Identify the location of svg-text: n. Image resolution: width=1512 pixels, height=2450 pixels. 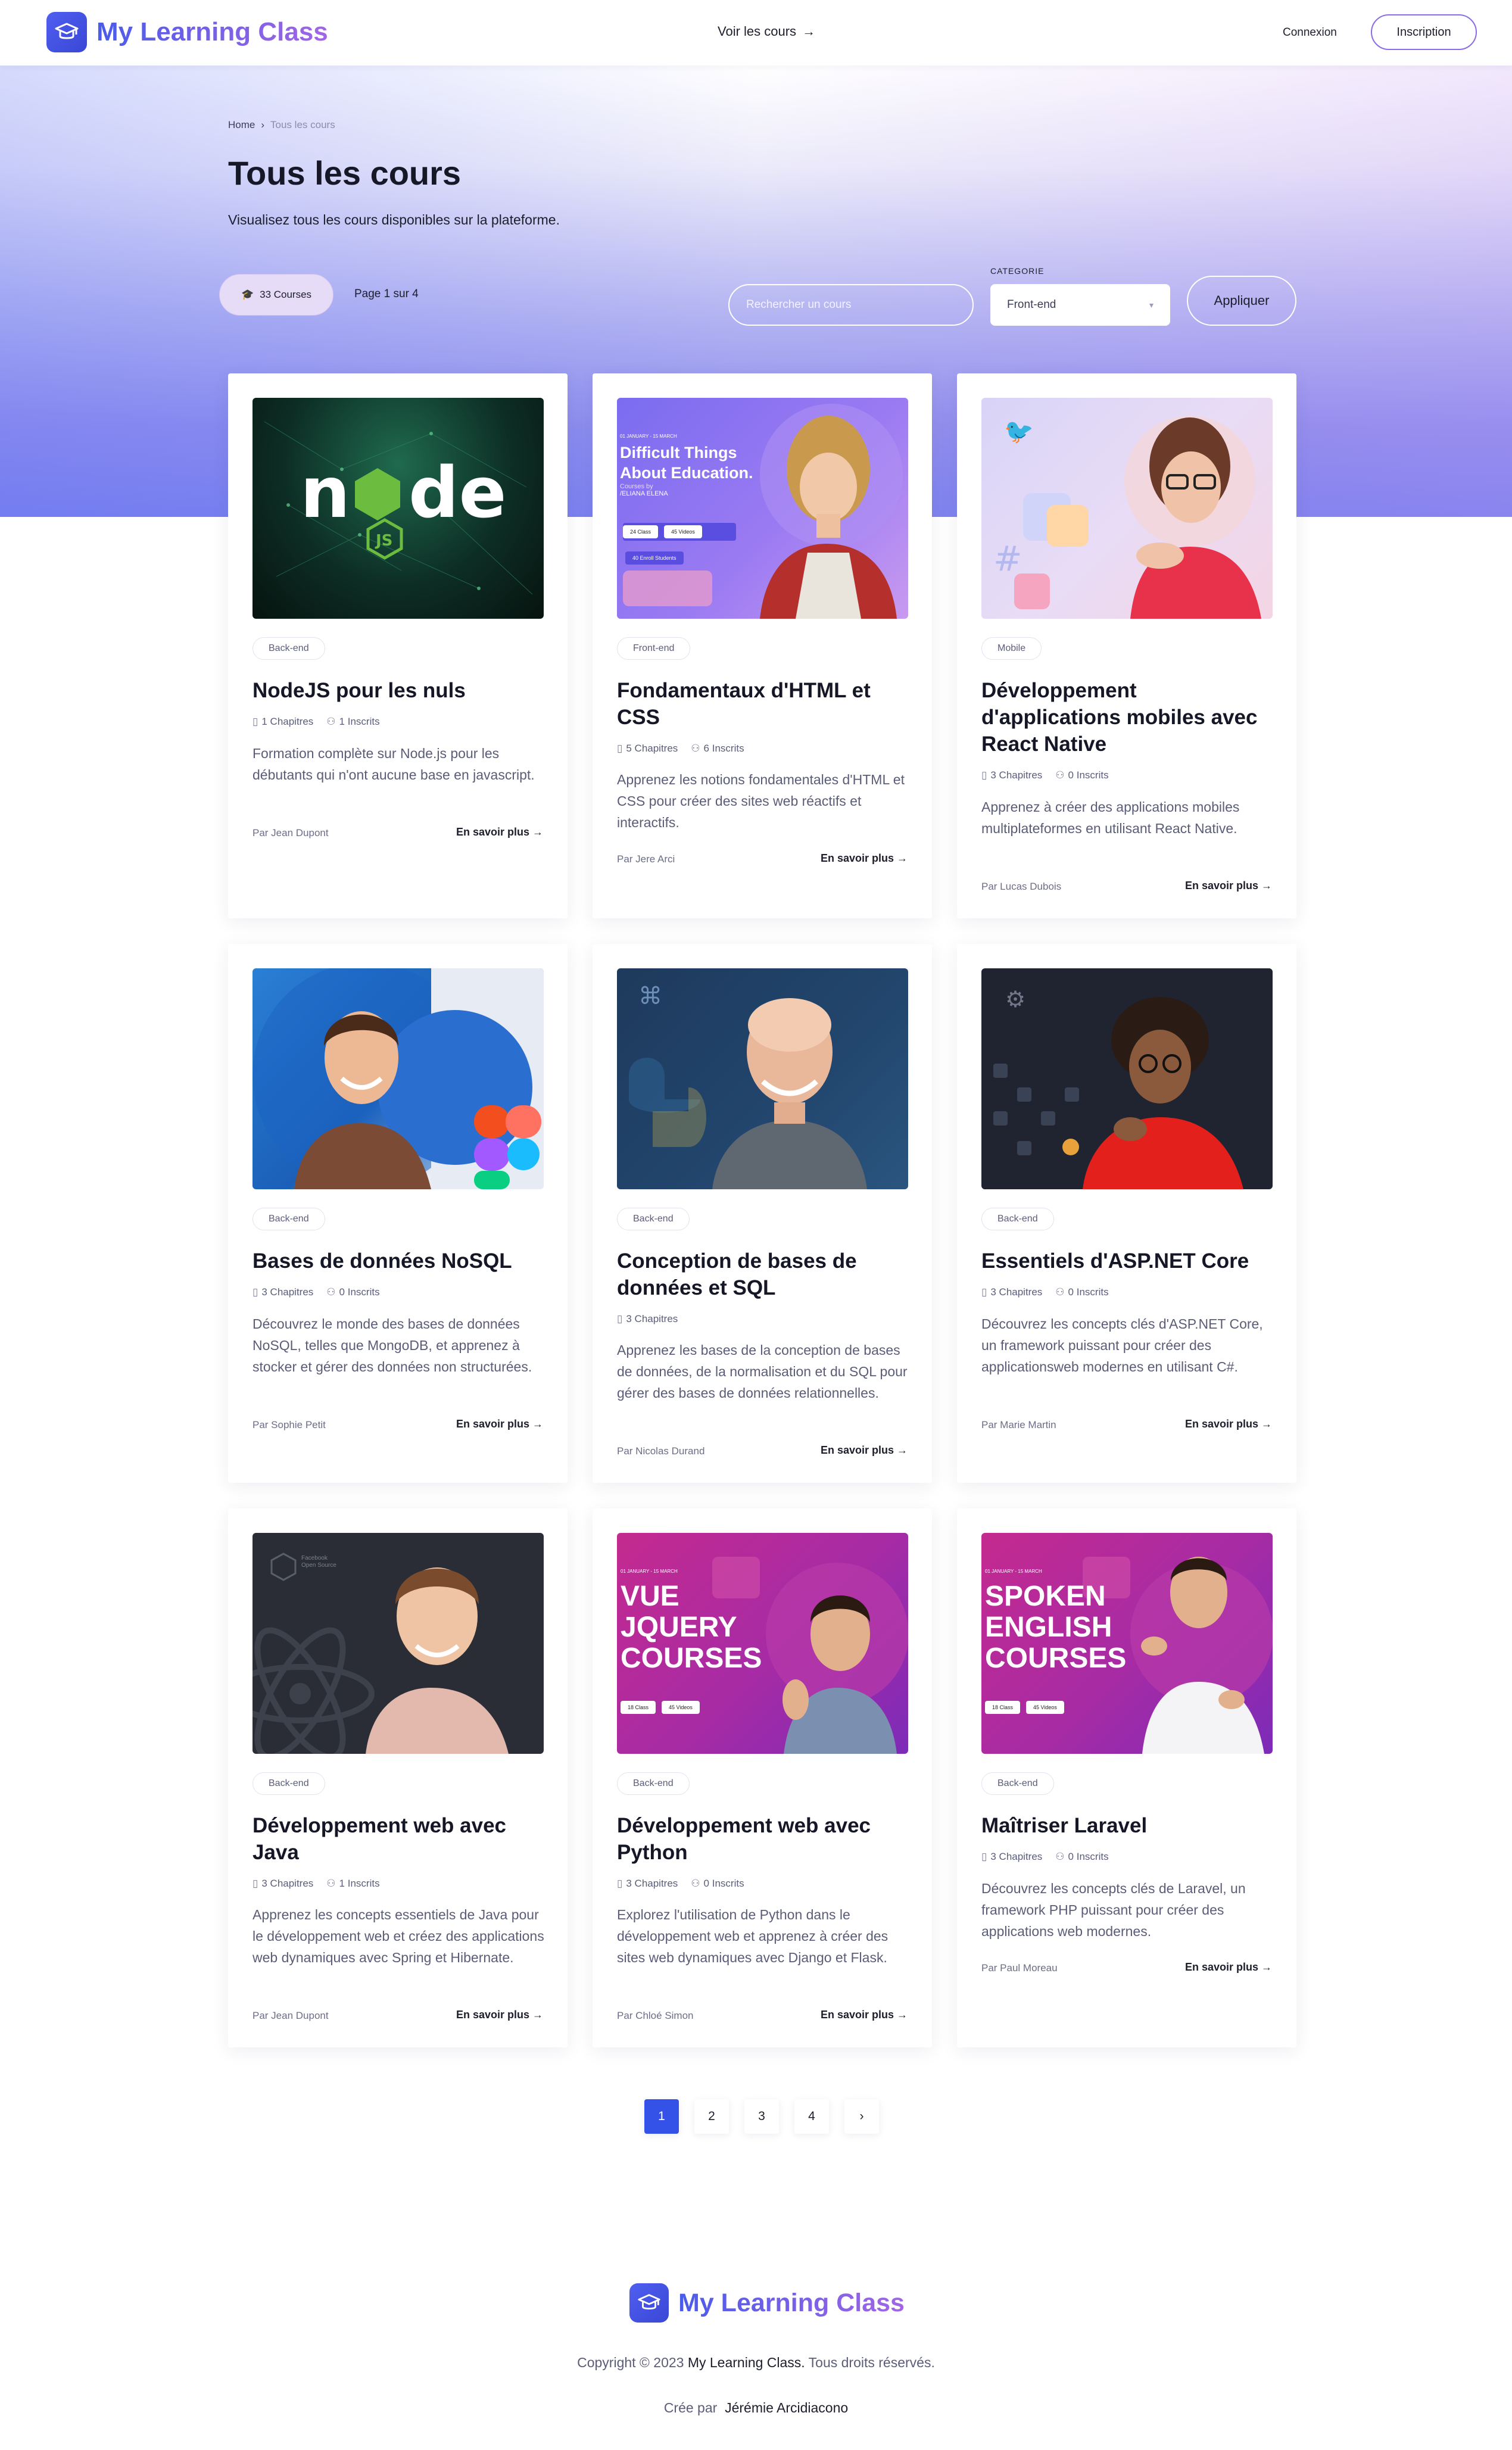
(325, 492).